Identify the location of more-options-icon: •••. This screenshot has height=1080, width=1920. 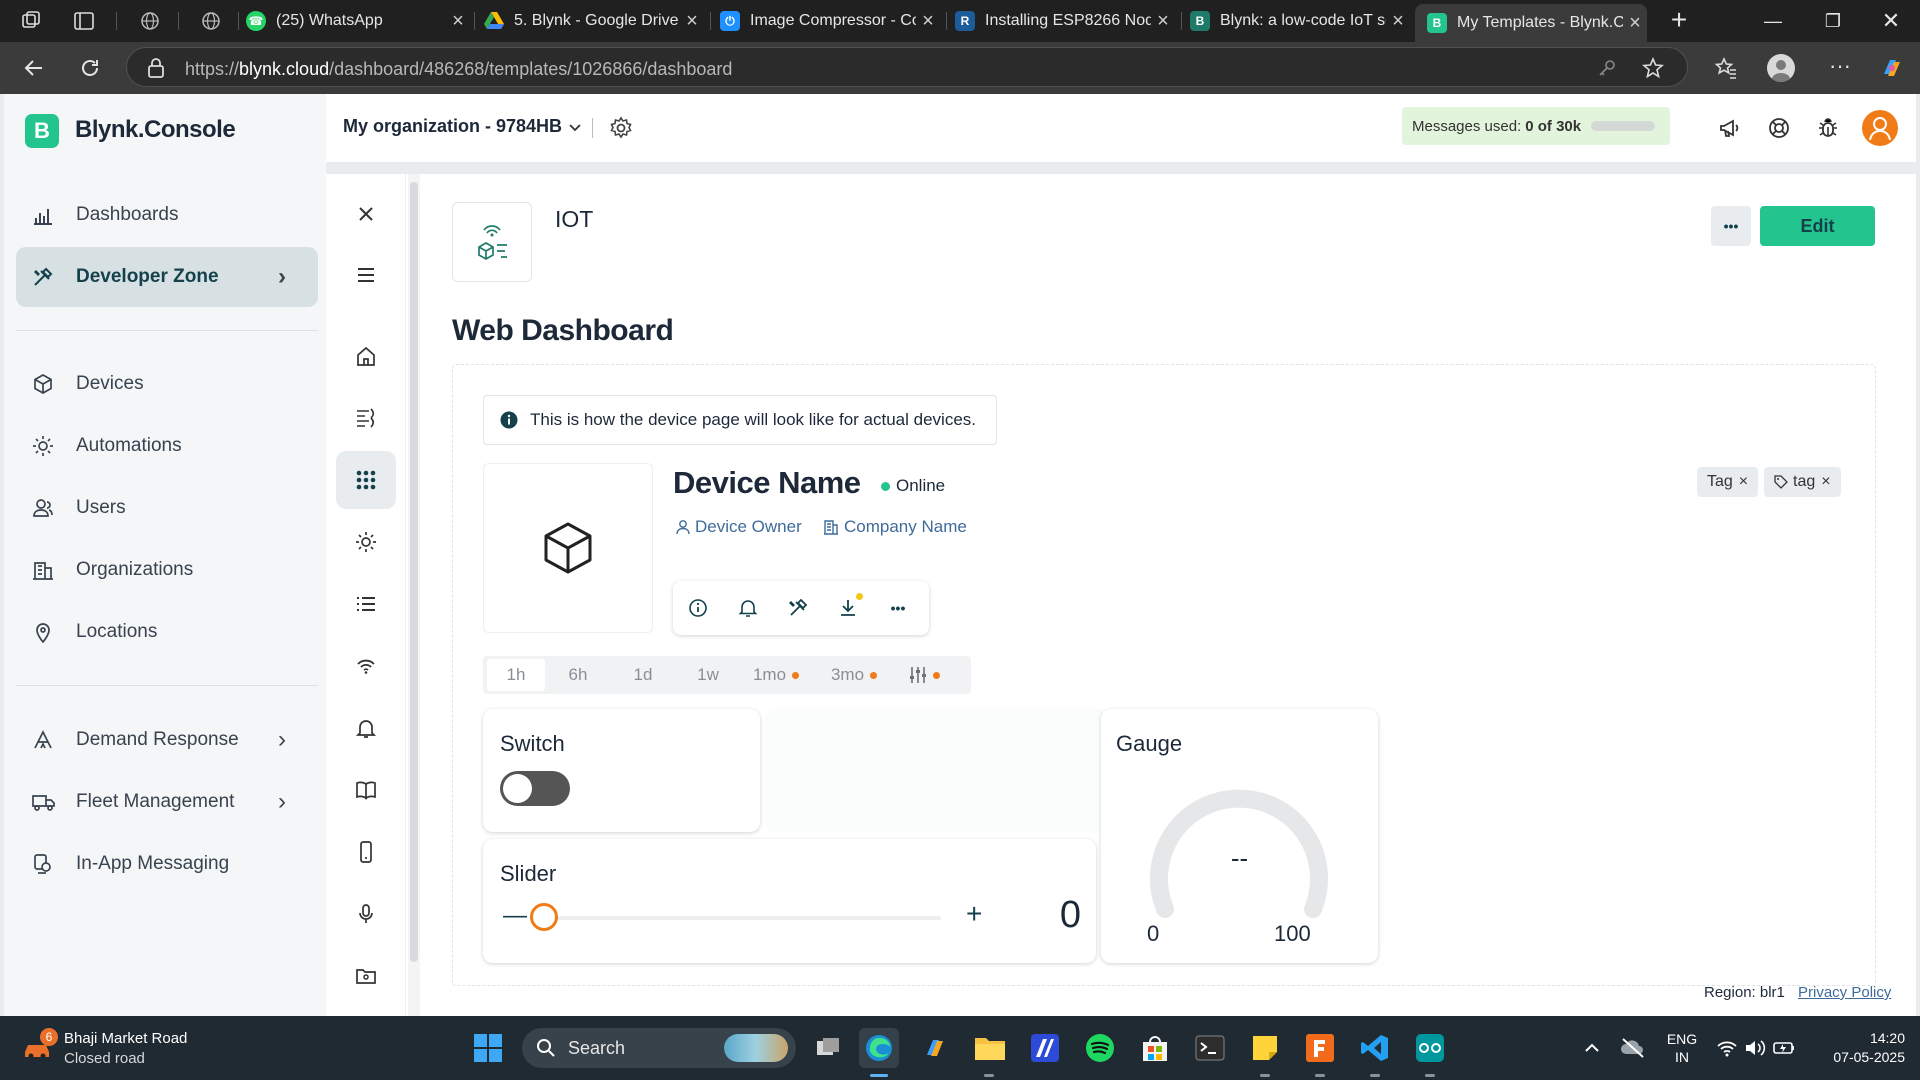
(898, 608).